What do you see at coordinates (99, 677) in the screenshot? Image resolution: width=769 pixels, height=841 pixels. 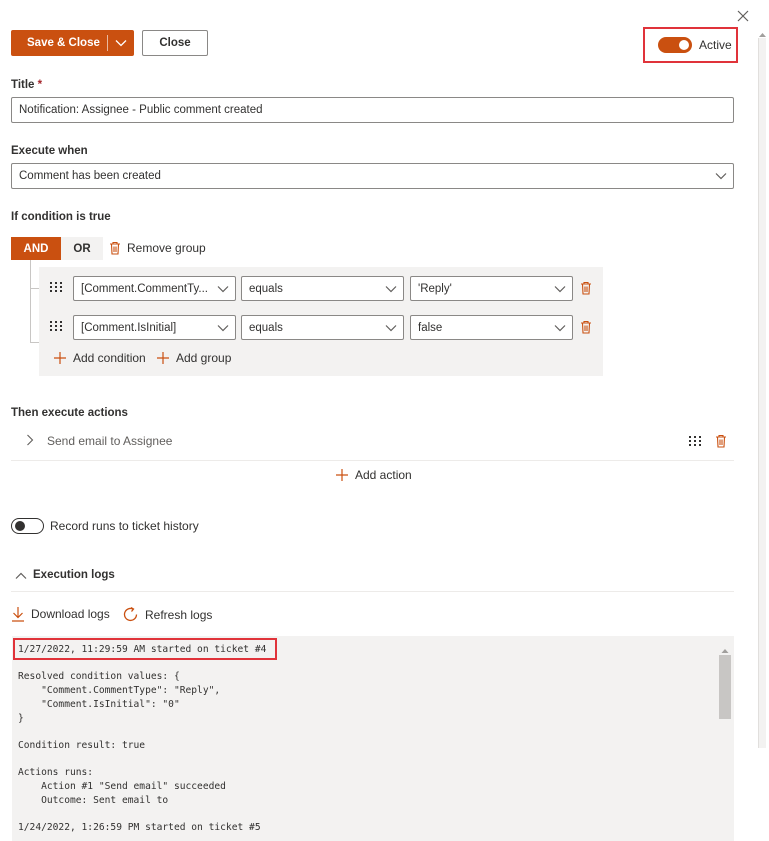 I see `log-line: Resolved condition values: {` at bounding box center [99, 677].